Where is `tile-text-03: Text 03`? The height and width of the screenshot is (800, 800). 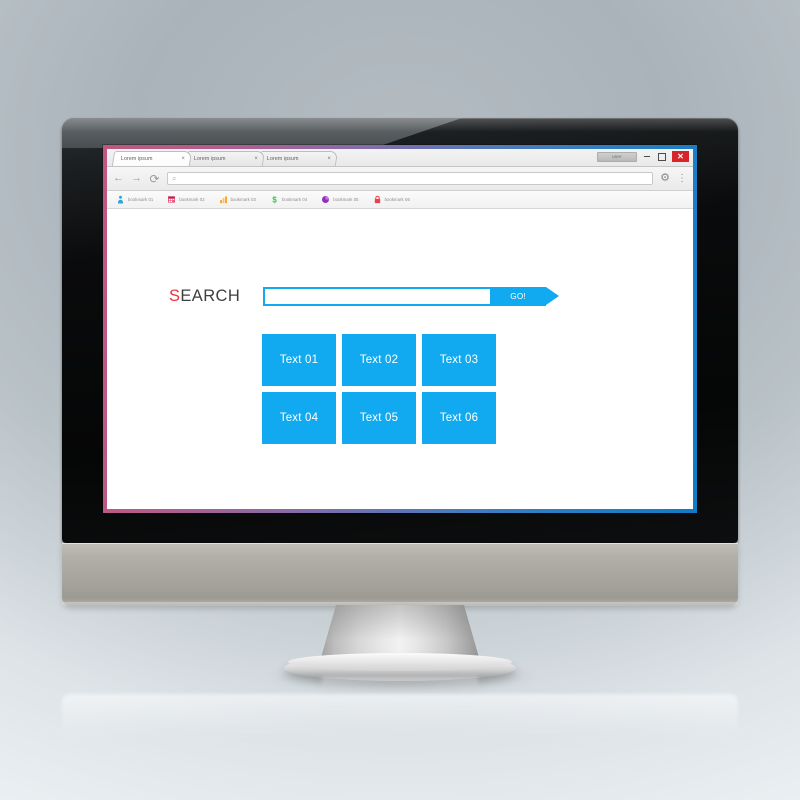 tile-text-03: Text 03 is located at coordinates (459, 360).